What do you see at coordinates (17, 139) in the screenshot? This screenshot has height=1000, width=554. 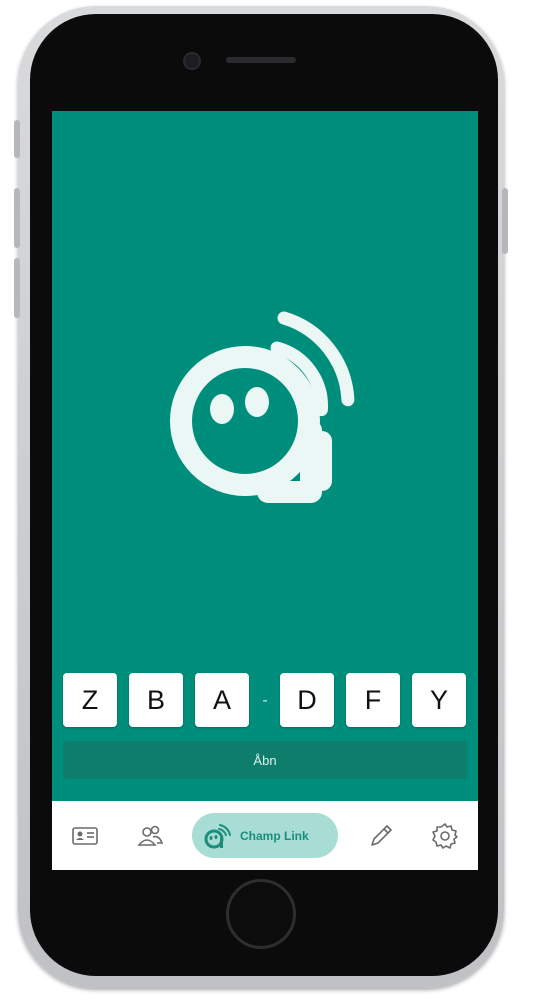 I see `mute-switch` at bounding box center [17, 139].